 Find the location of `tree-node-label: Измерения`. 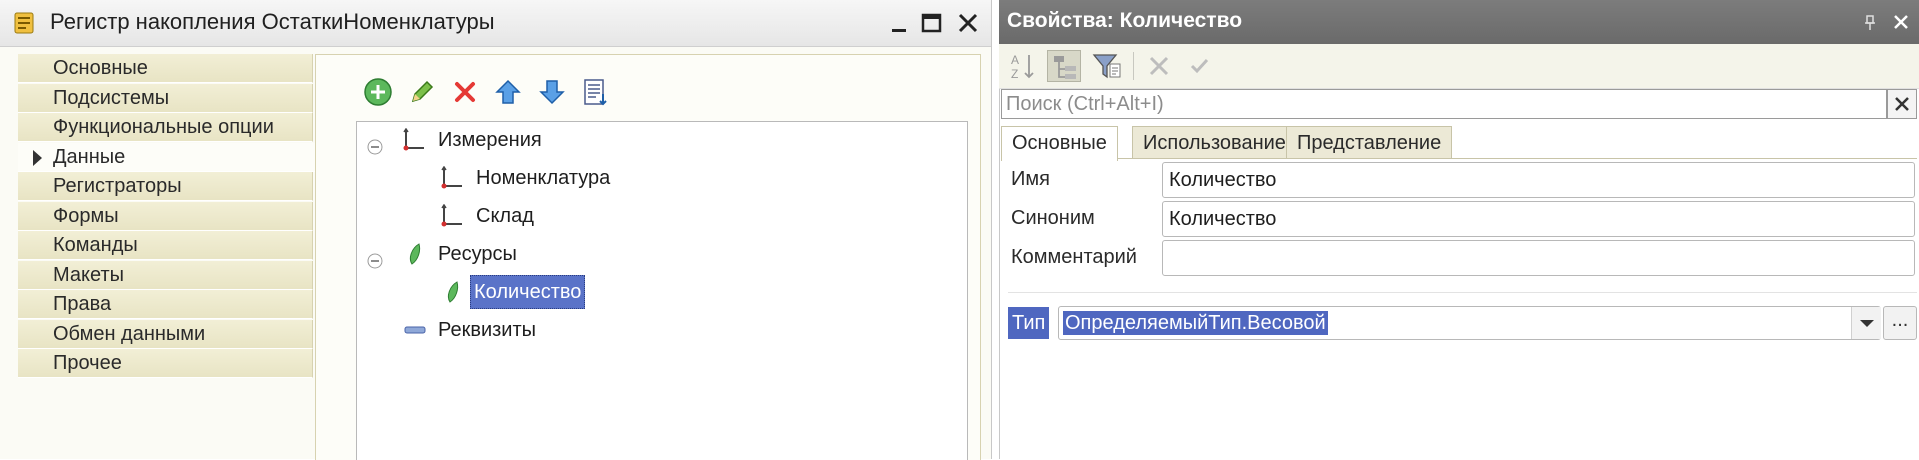

tree-node-label: Измерения is located at coordinates (490, 140).